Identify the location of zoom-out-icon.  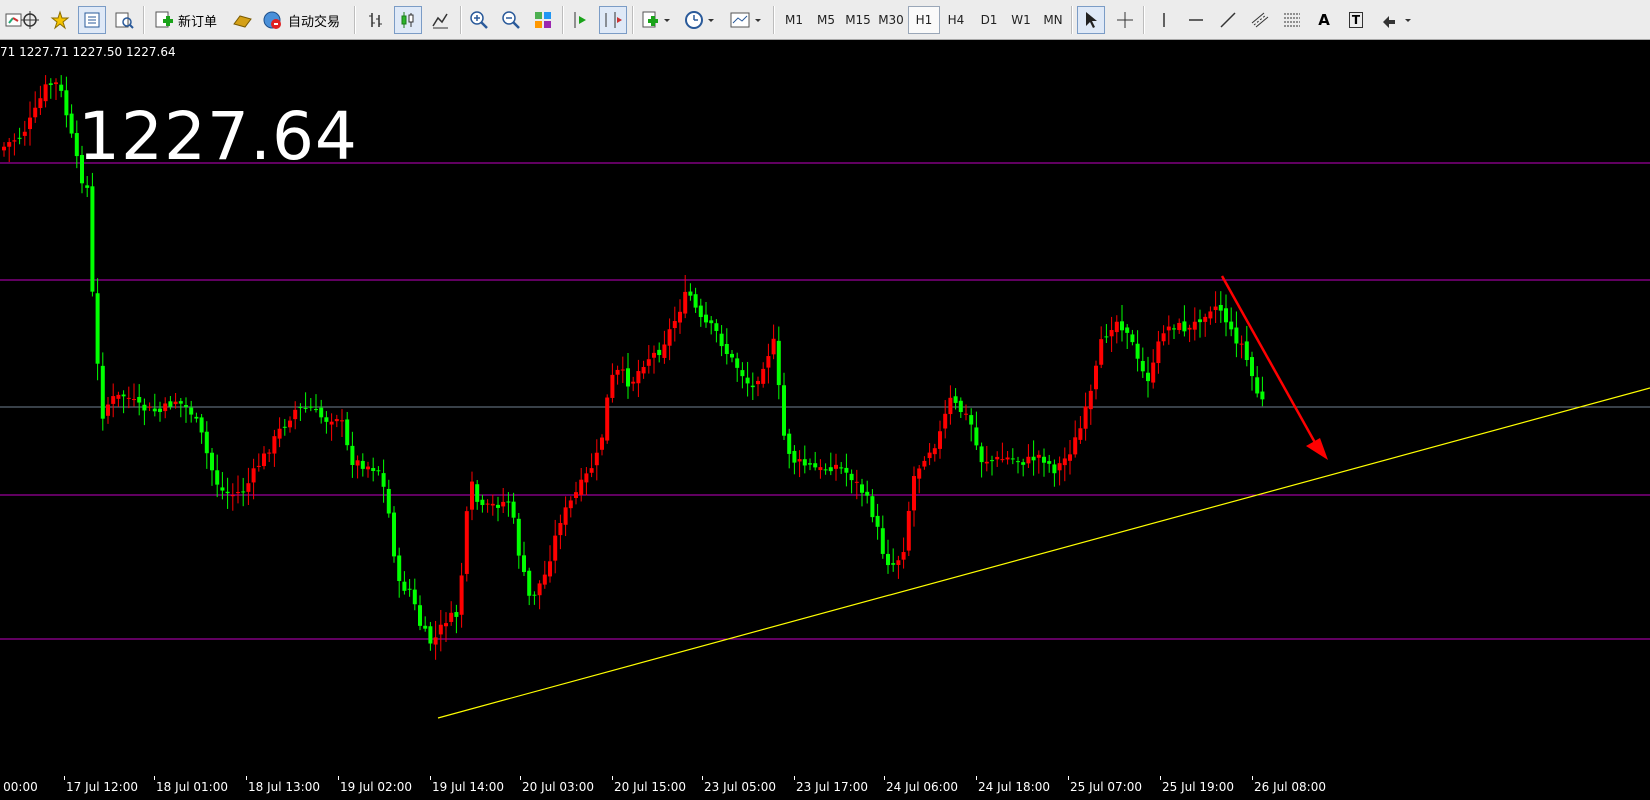
(511, 20).